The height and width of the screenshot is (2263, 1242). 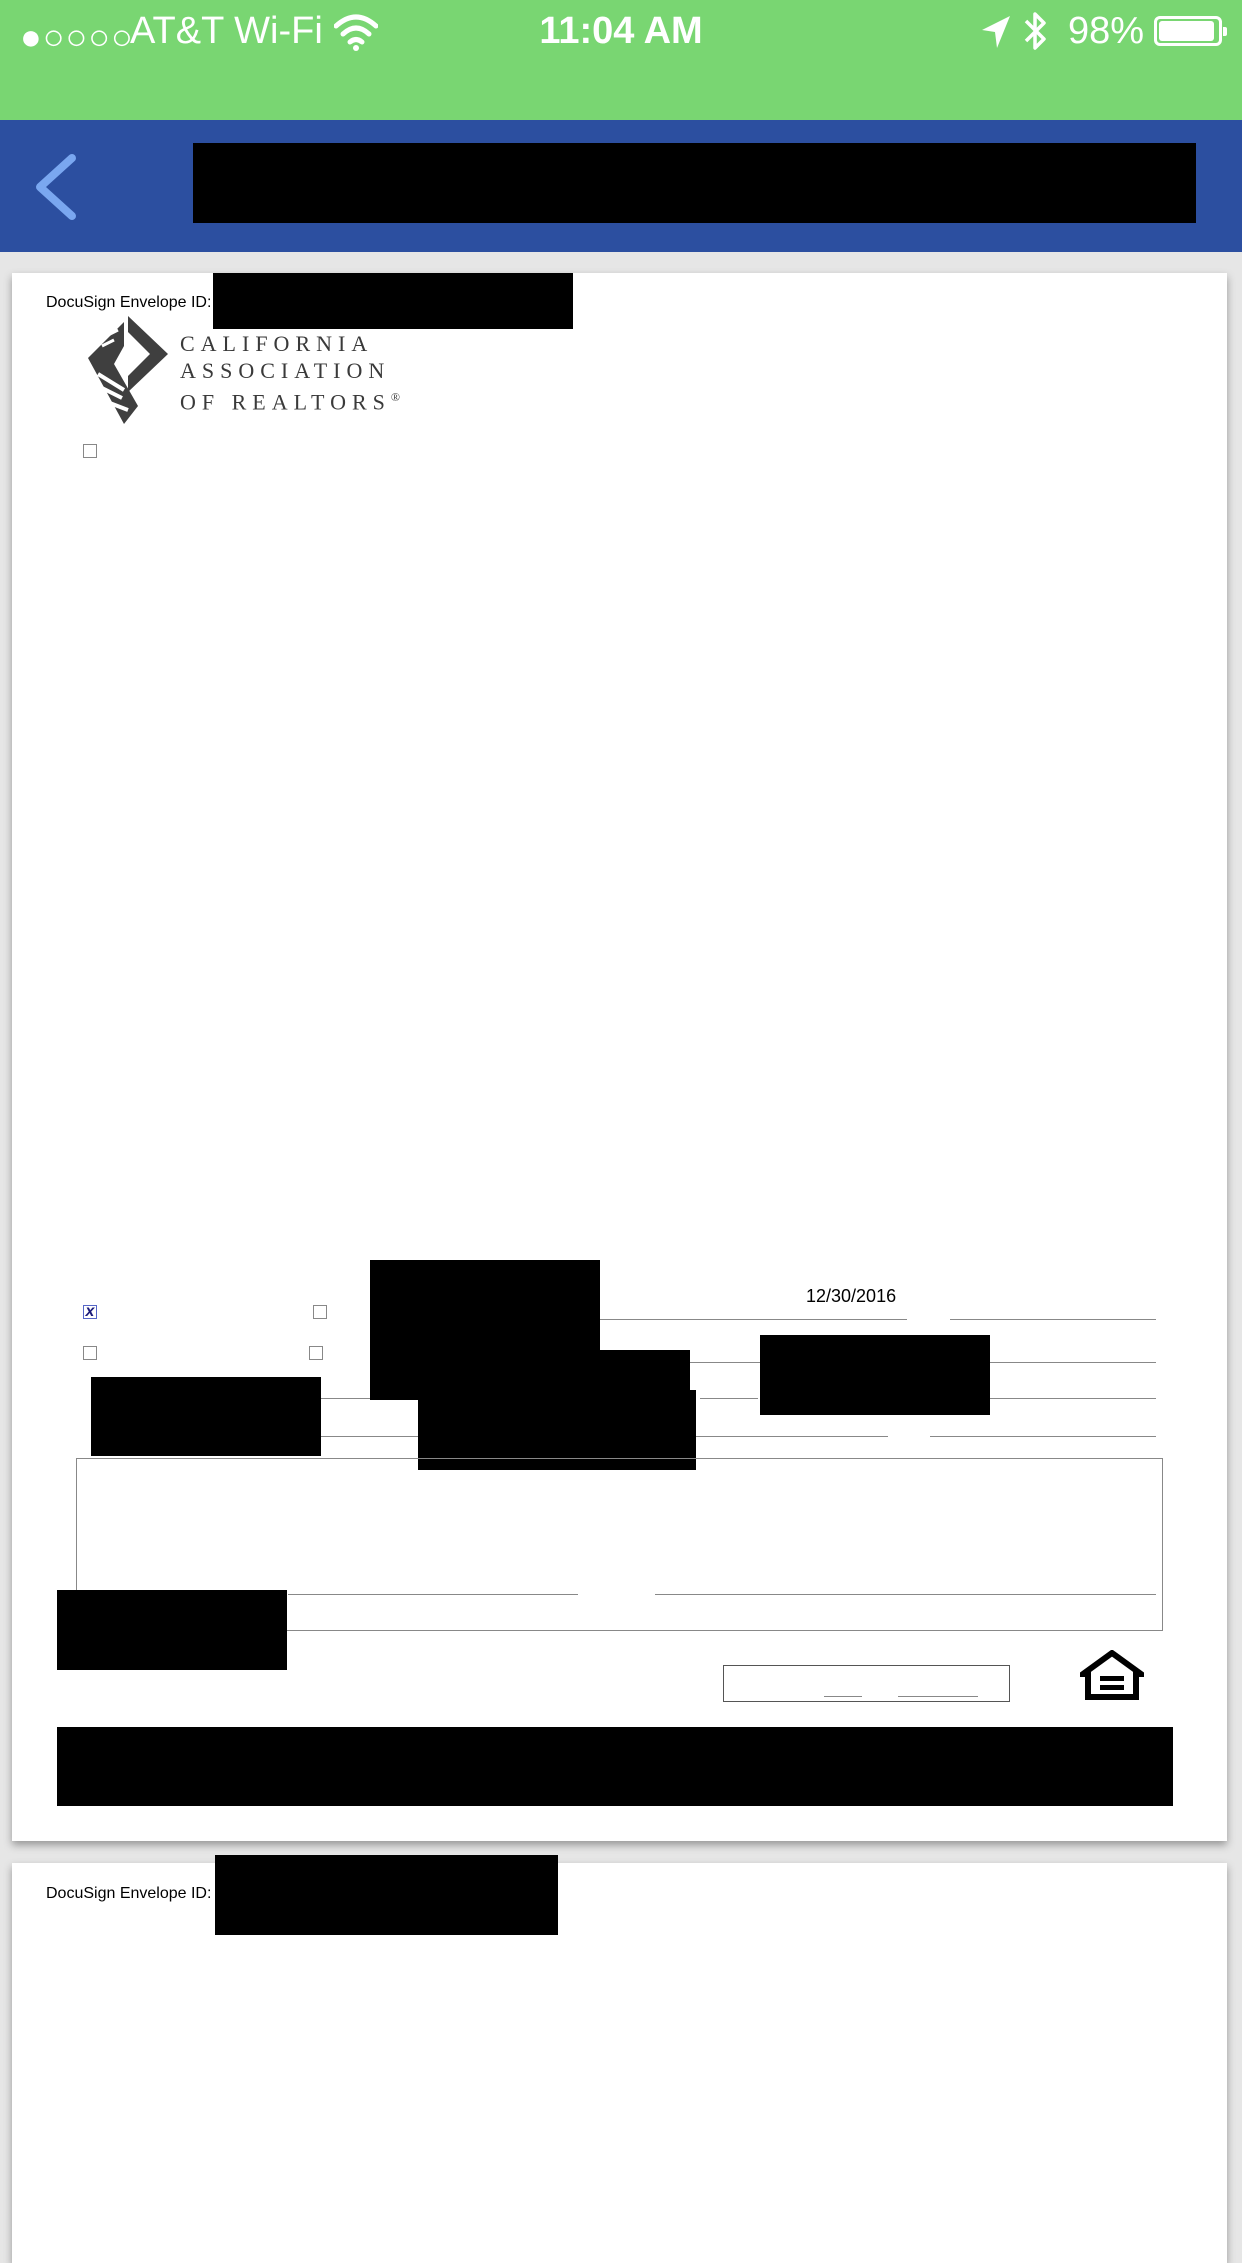 What do you see at coordinates (129, 302) in the screenshot?
I see `envelope-id-label: DocuSign Envelope ID:` at bounding box center [129, 302].